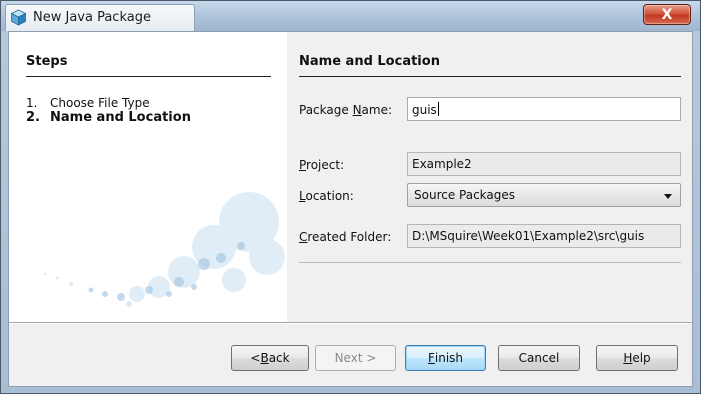  Describe the element at coordinates (544, 109) in the screenshot. I see `package-name-input: guis` at that location.